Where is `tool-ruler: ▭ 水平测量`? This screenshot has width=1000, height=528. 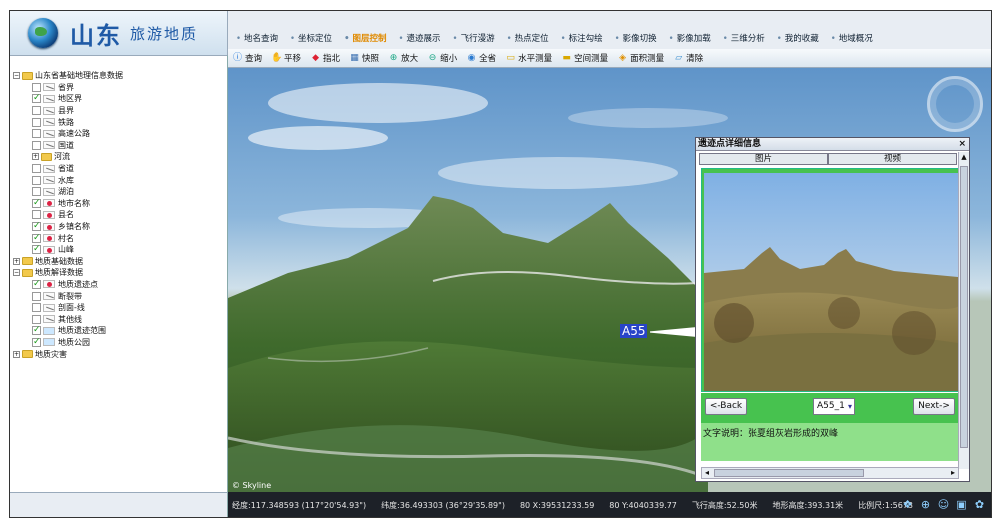 tool-ruler: ▭ 水平测量 is located at coordinates (529, 58).